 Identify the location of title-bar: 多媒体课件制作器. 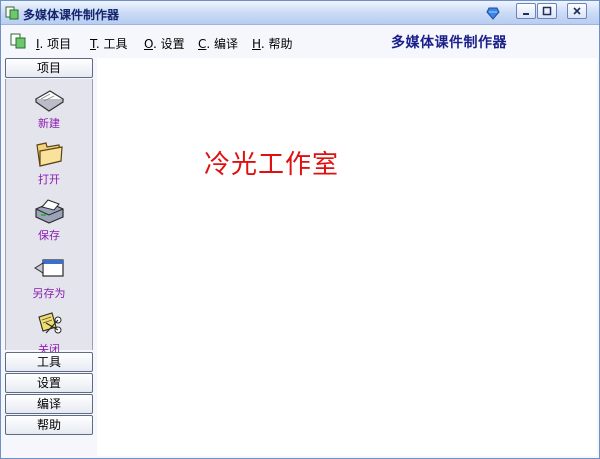
(300, 13).